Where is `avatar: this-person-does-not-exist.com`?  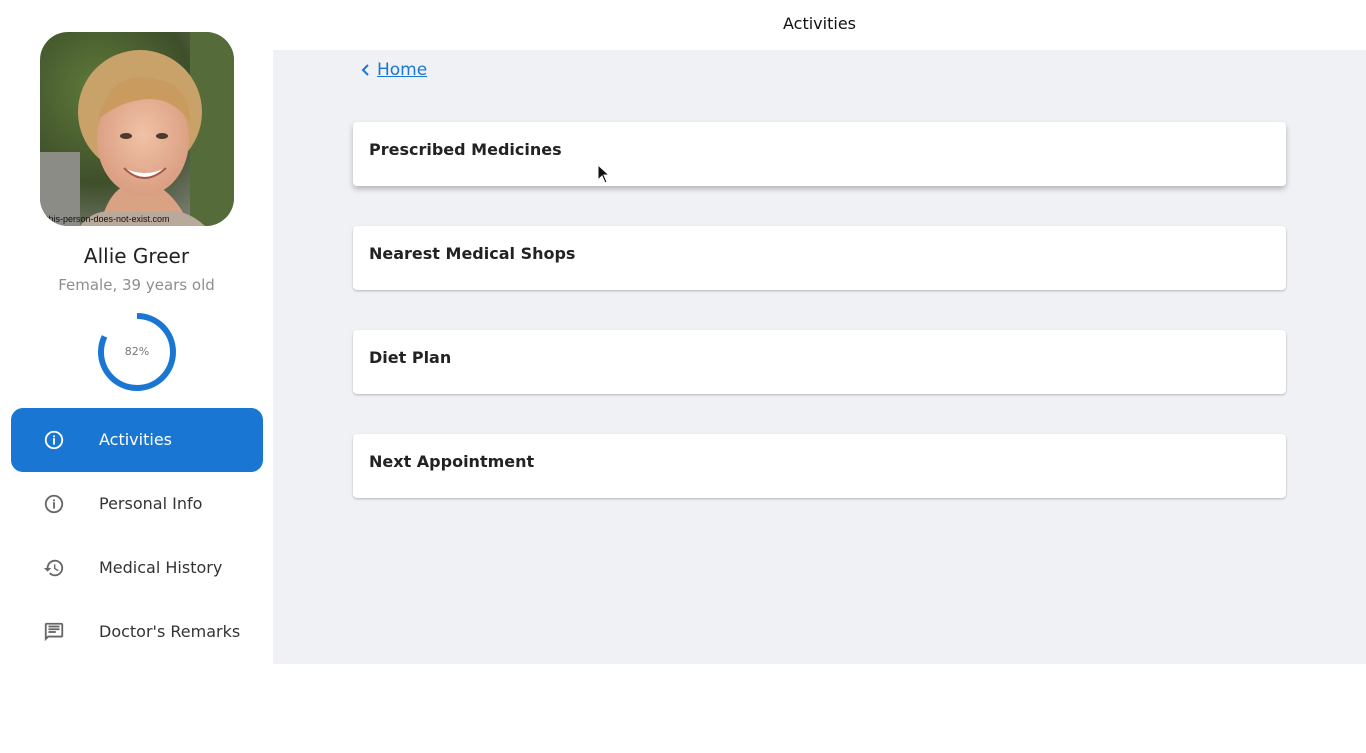
avatar: this-person-does-not-exist.com is located at coordinates (137, 129).